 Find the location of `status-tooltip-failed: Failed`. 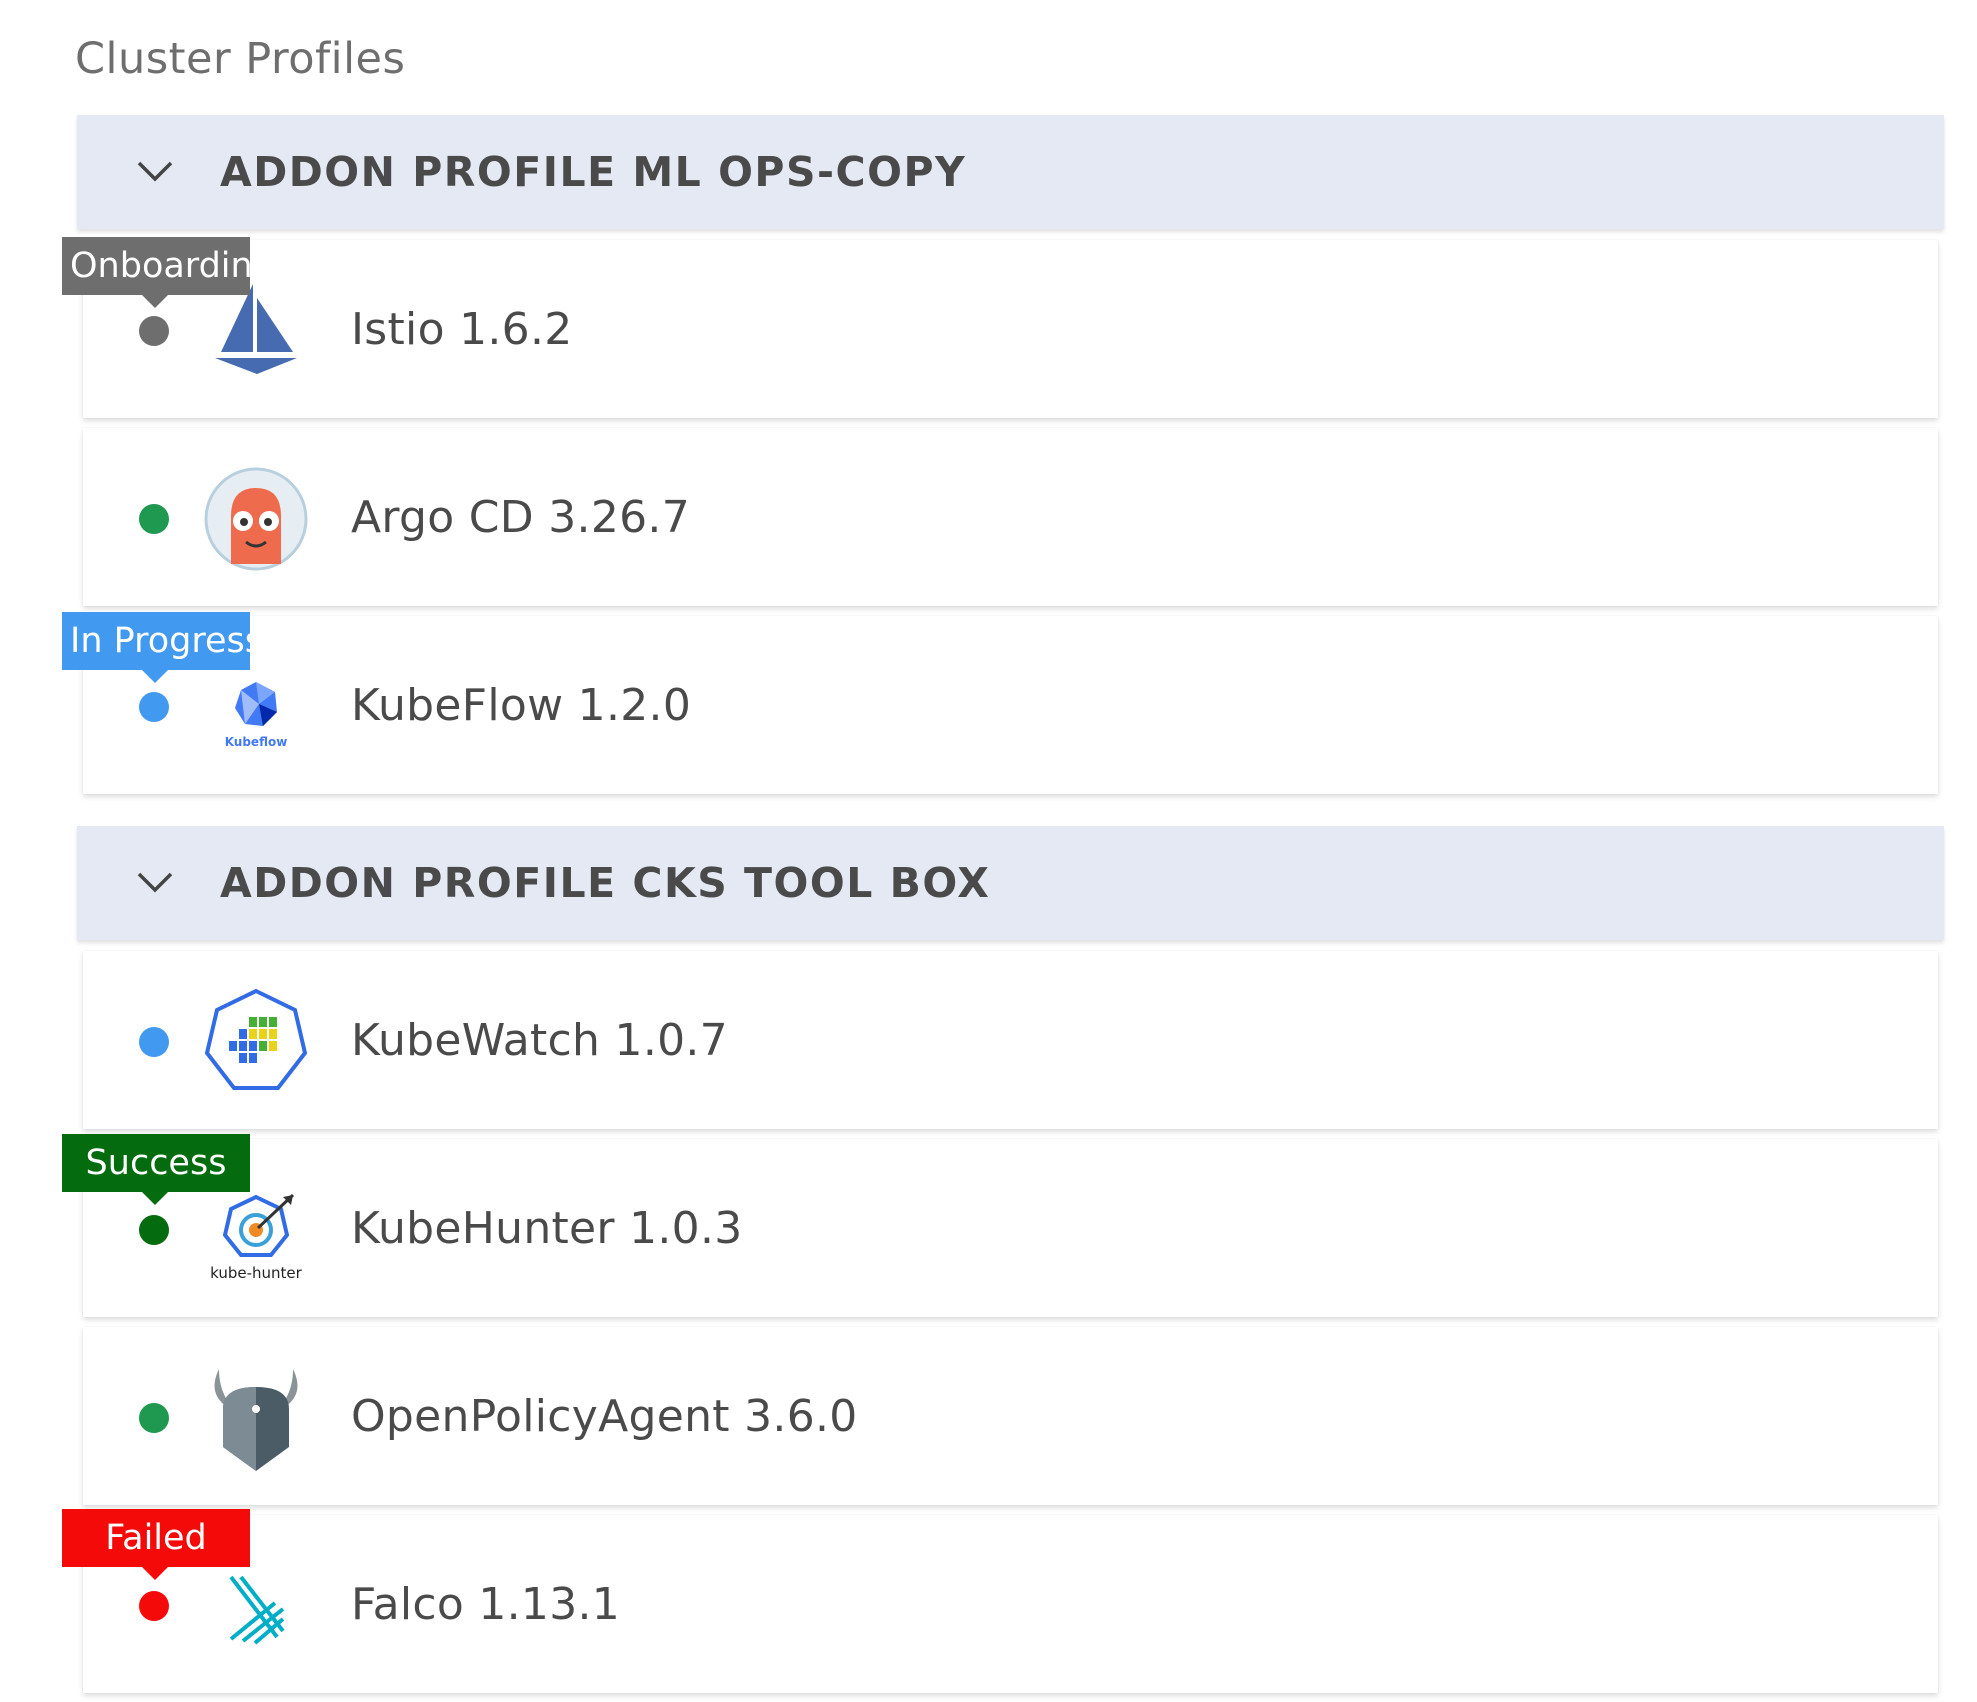

status-tooltip-failed: Failed is located at coordinates (156, 1544).